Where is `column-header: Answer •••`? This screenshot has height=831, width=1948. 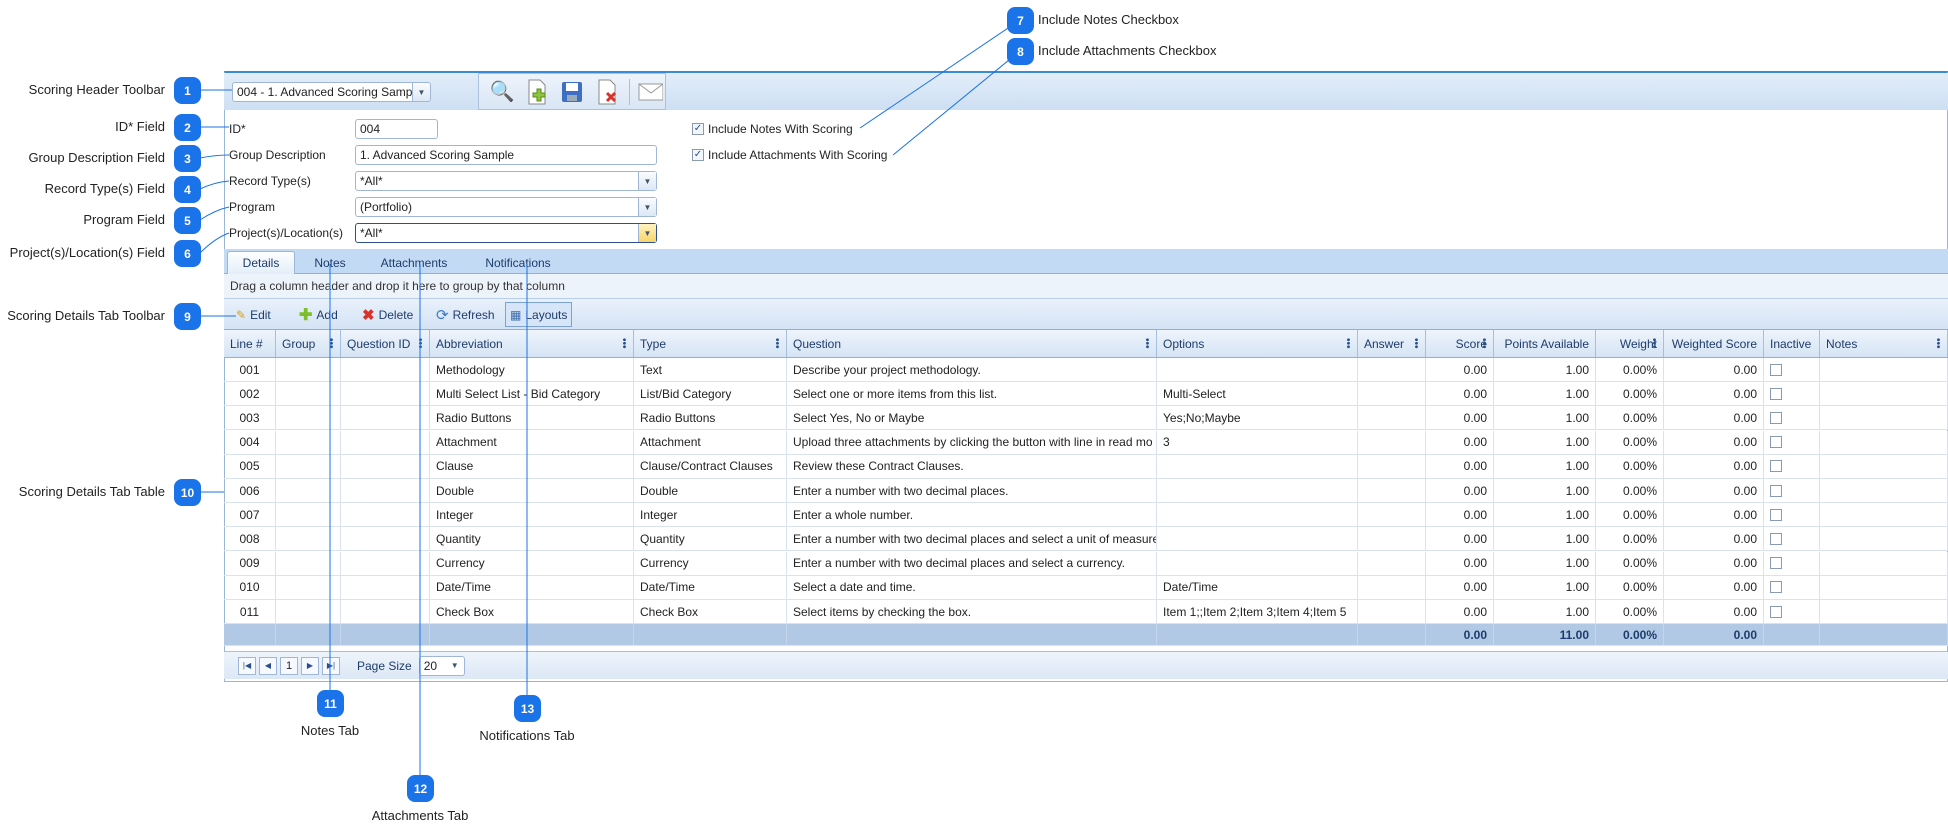 column-header: Answer ••• is located at coordinates (1392, 343).